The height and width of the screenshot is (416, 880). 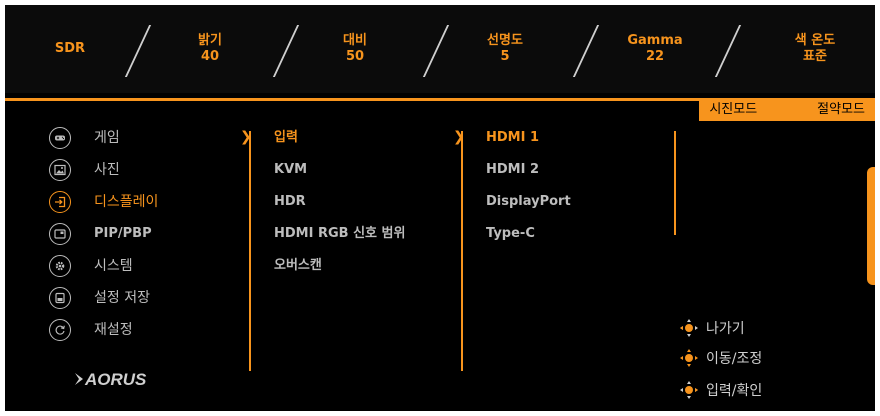 I want to click on hint-move-adjust: 이동/조정, so click(x=720, y=358).